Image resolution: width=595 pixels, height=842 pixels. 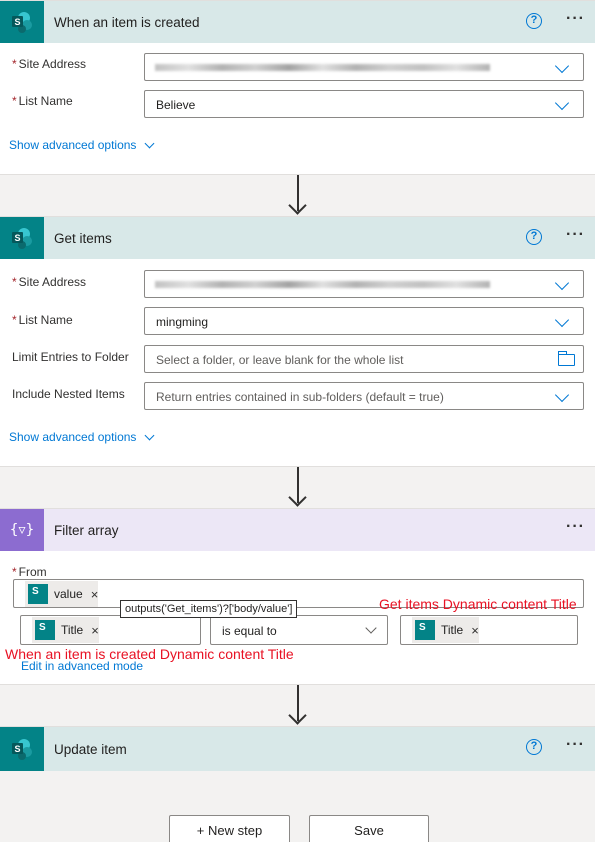 I want to click on operator-value: is equal to, so click(x=249, y=631).